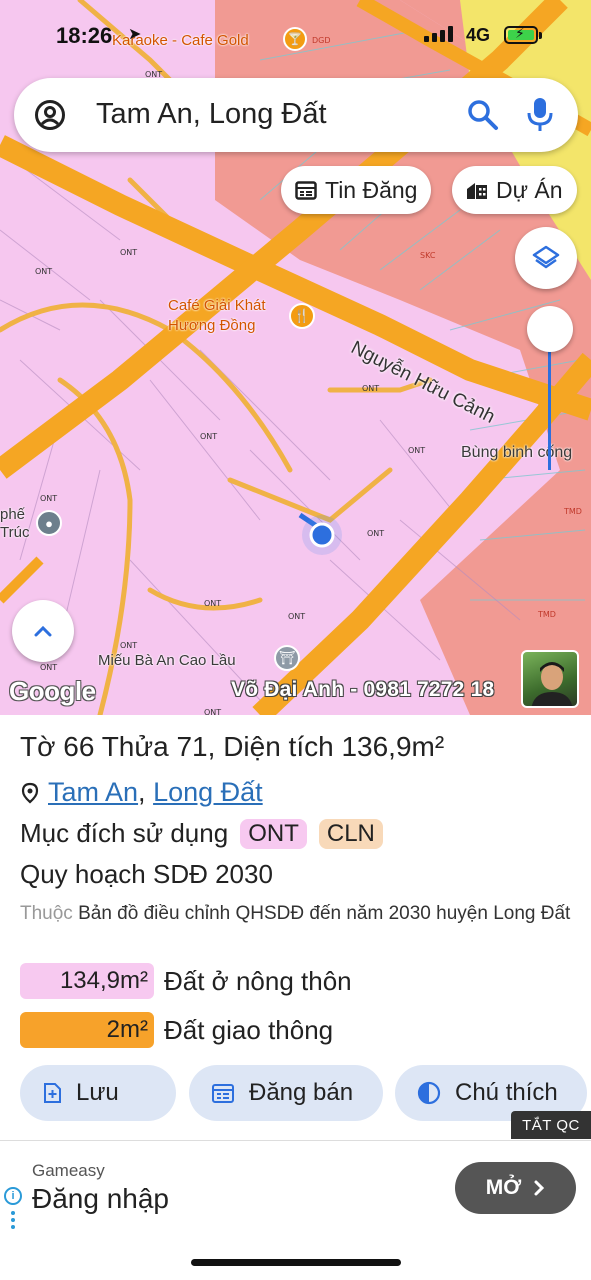 This screenshot has width=591, height=1280. What do you see at coordinates (506, 1092) in the screenshot?
I see `legend-button-label: Chú thích` at bounding box center [506, 1092].